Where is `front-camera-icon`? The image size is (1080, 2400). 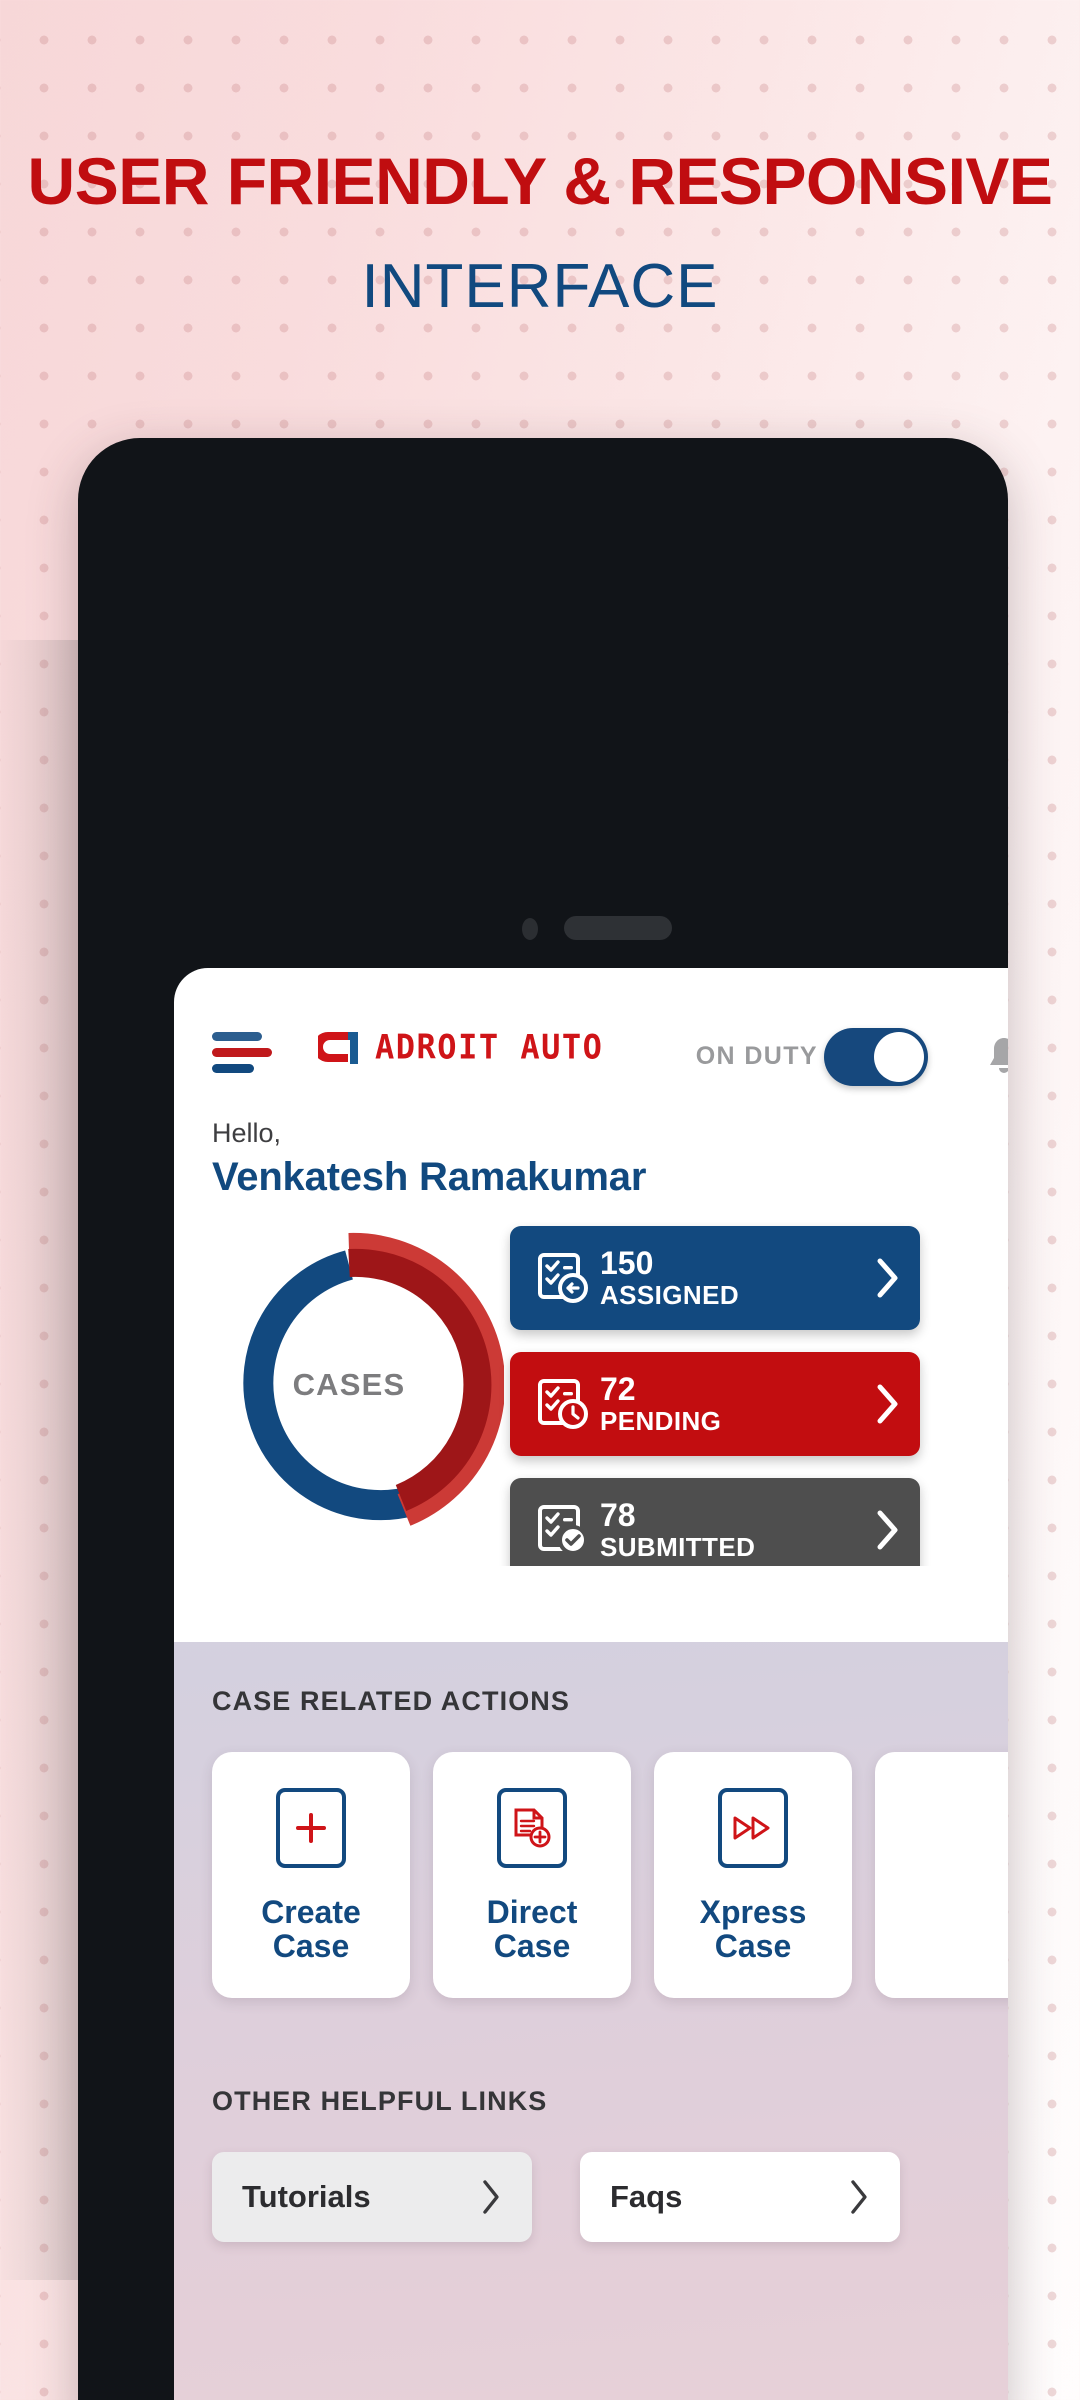 front-camera-icon is located at coordinates (530, 929).